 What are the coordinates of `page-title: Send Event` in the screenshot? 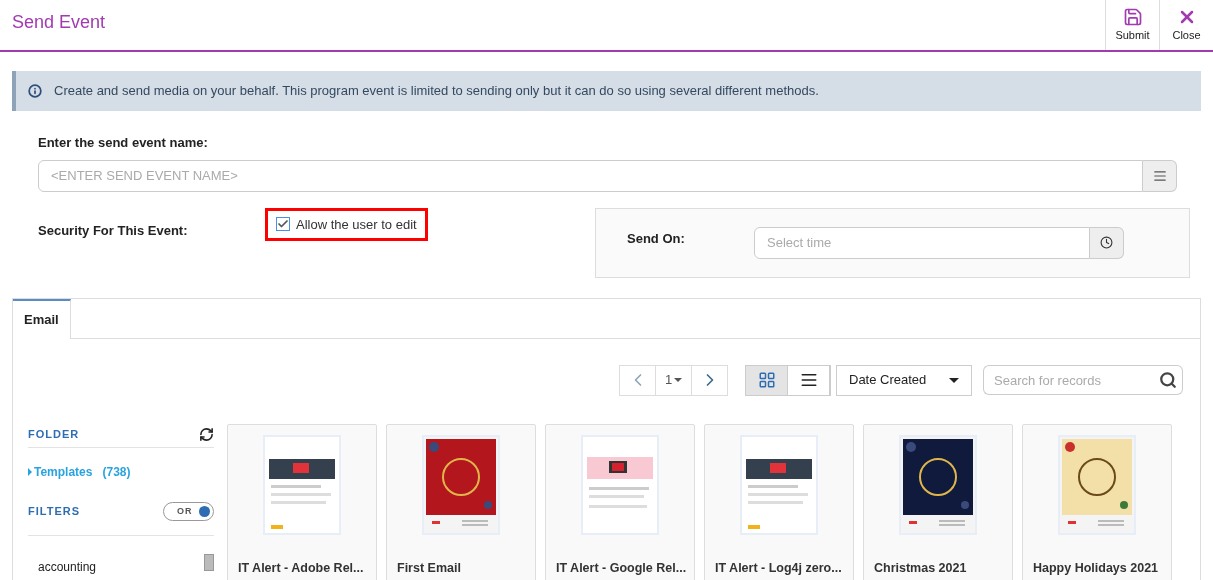 It's located at (59, 22).